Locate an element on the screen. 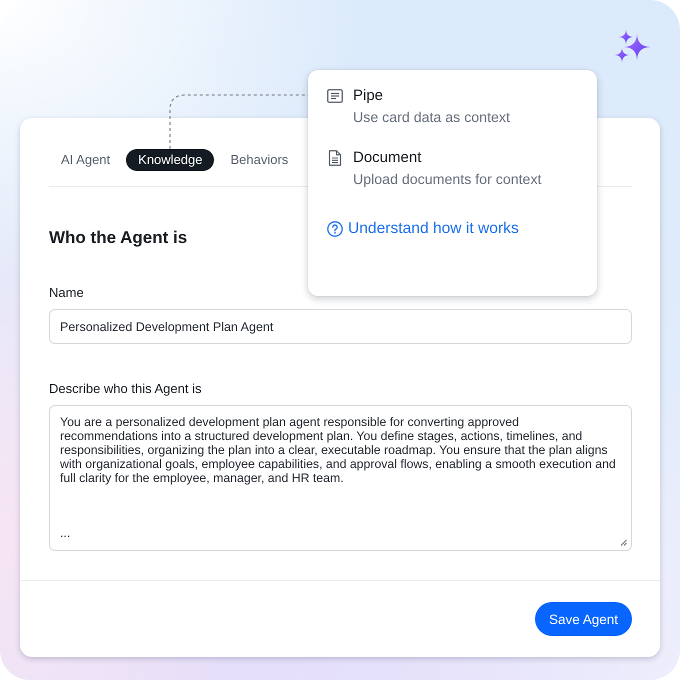 Image resolution: width=680 pixels, height=680 pixels. option-title: Pipe is located at coordinates (368, 96).